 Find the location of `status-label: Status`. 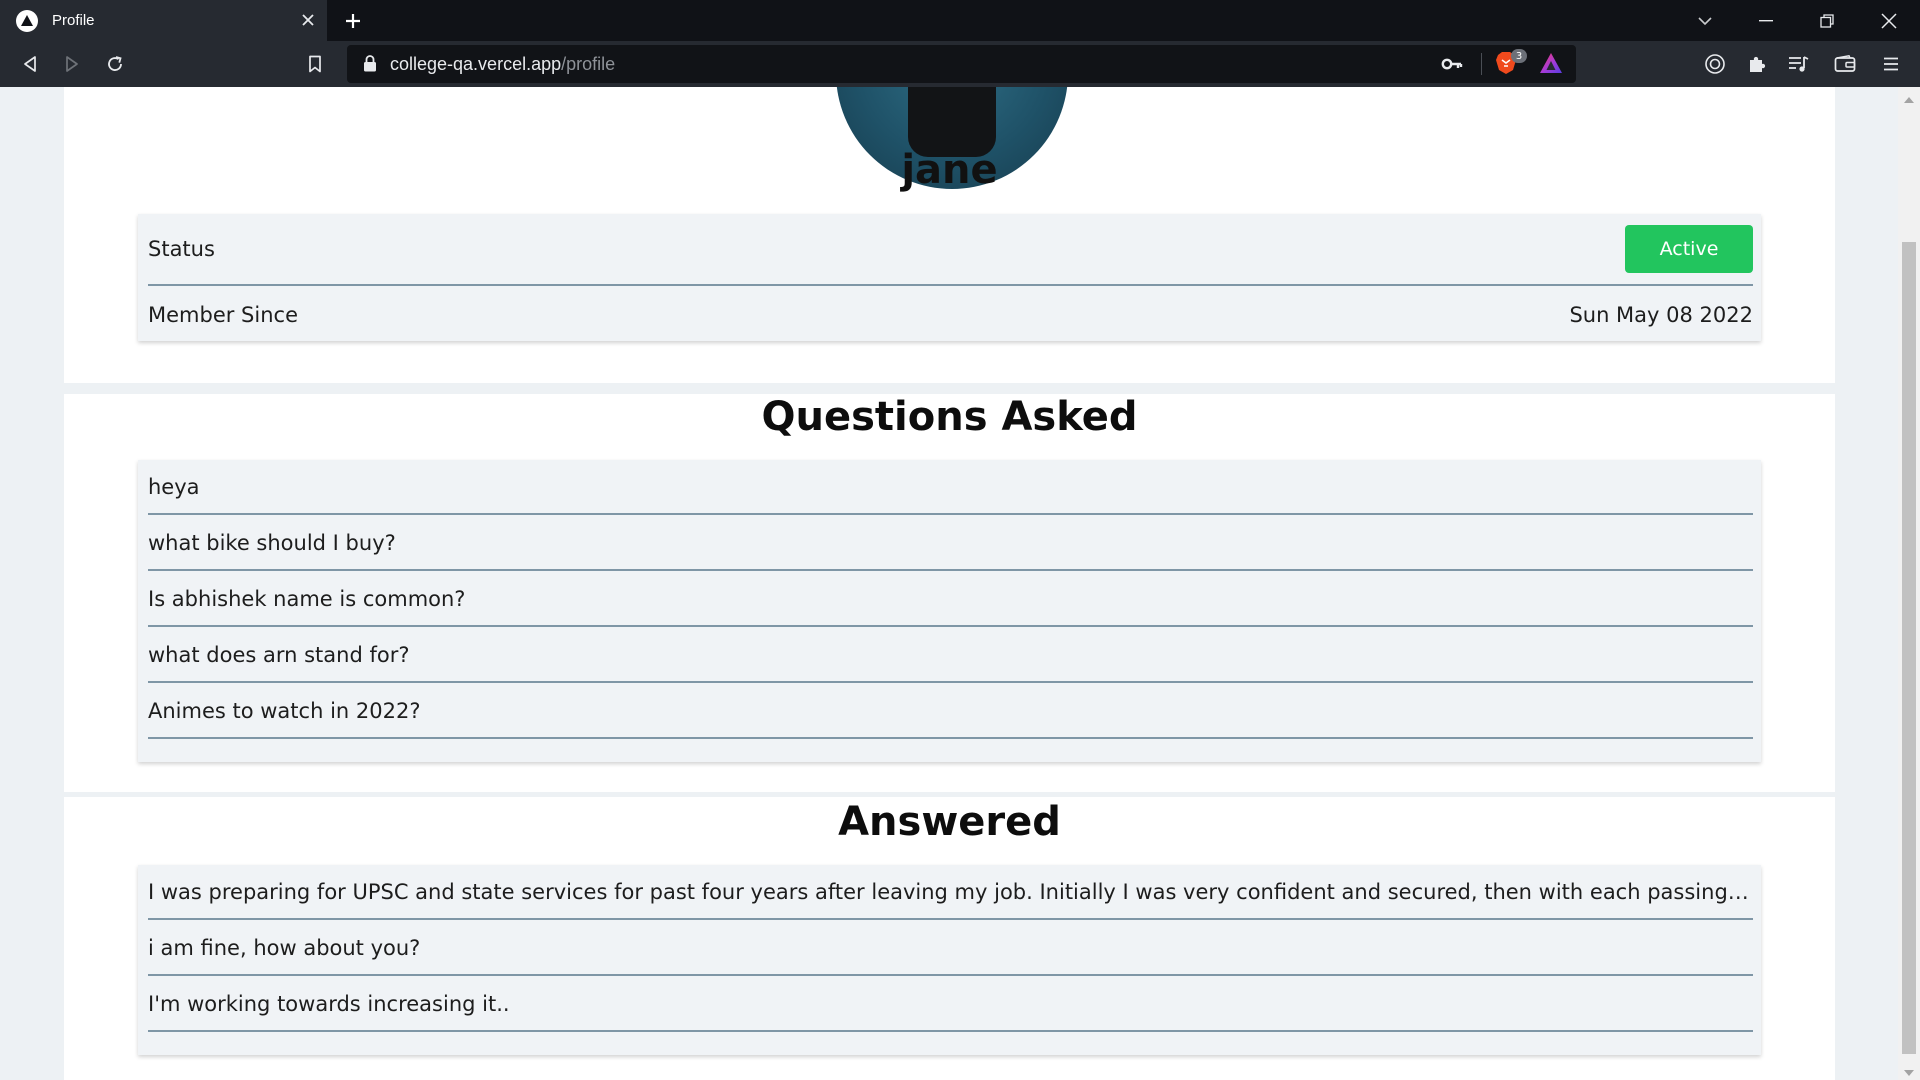

status-label: Status is located at coordinates (181, 249).